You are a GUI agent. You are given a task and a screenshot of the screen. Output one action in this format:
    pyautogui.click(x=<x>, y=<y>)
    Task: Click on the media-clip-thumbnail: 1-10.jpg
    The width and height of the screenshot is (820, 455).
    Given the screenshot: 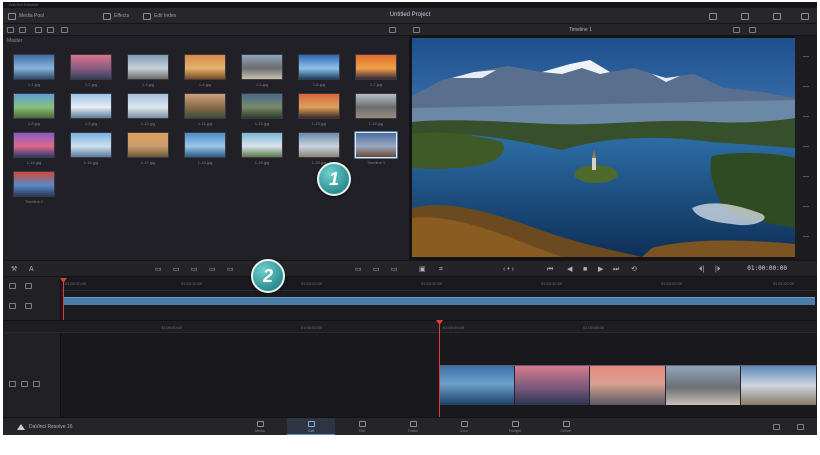 What is the action you would take?
    pyautogui.click(x=148, y=111)
    